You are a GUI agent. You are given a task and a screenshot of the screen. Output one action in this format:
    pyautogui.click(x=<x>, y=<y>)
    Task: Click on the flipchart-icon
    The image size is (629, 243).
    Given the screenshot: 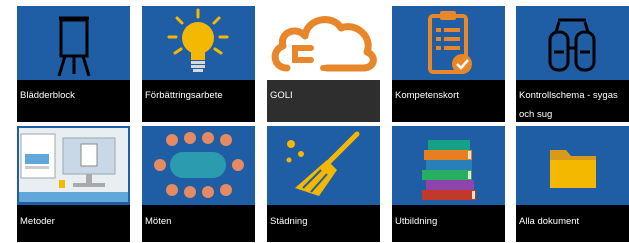 What is the action you would take?
    pyautogui.click(x=73, y=43)
    